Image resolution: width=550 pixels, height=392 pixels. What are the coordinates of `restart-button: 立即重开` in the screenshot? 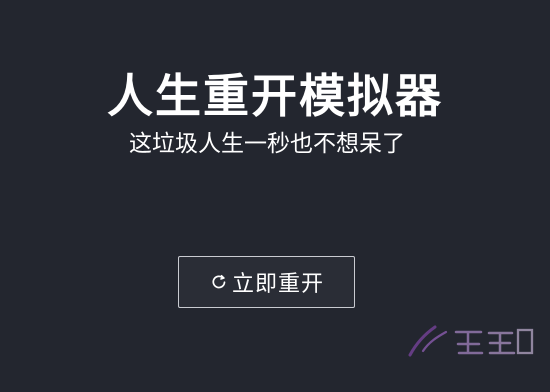 It's located at (266, 282).